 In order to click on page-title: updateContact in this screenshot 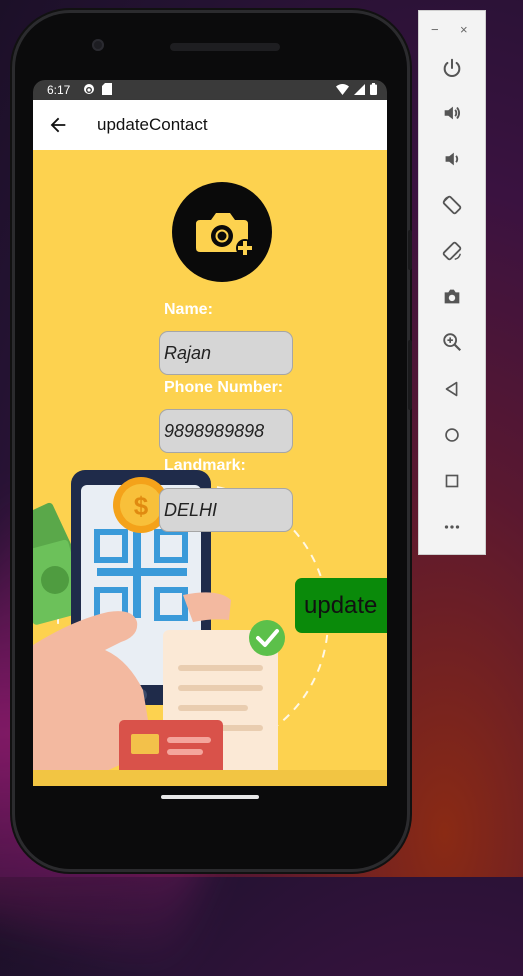, I will do `click(152, 124)`.